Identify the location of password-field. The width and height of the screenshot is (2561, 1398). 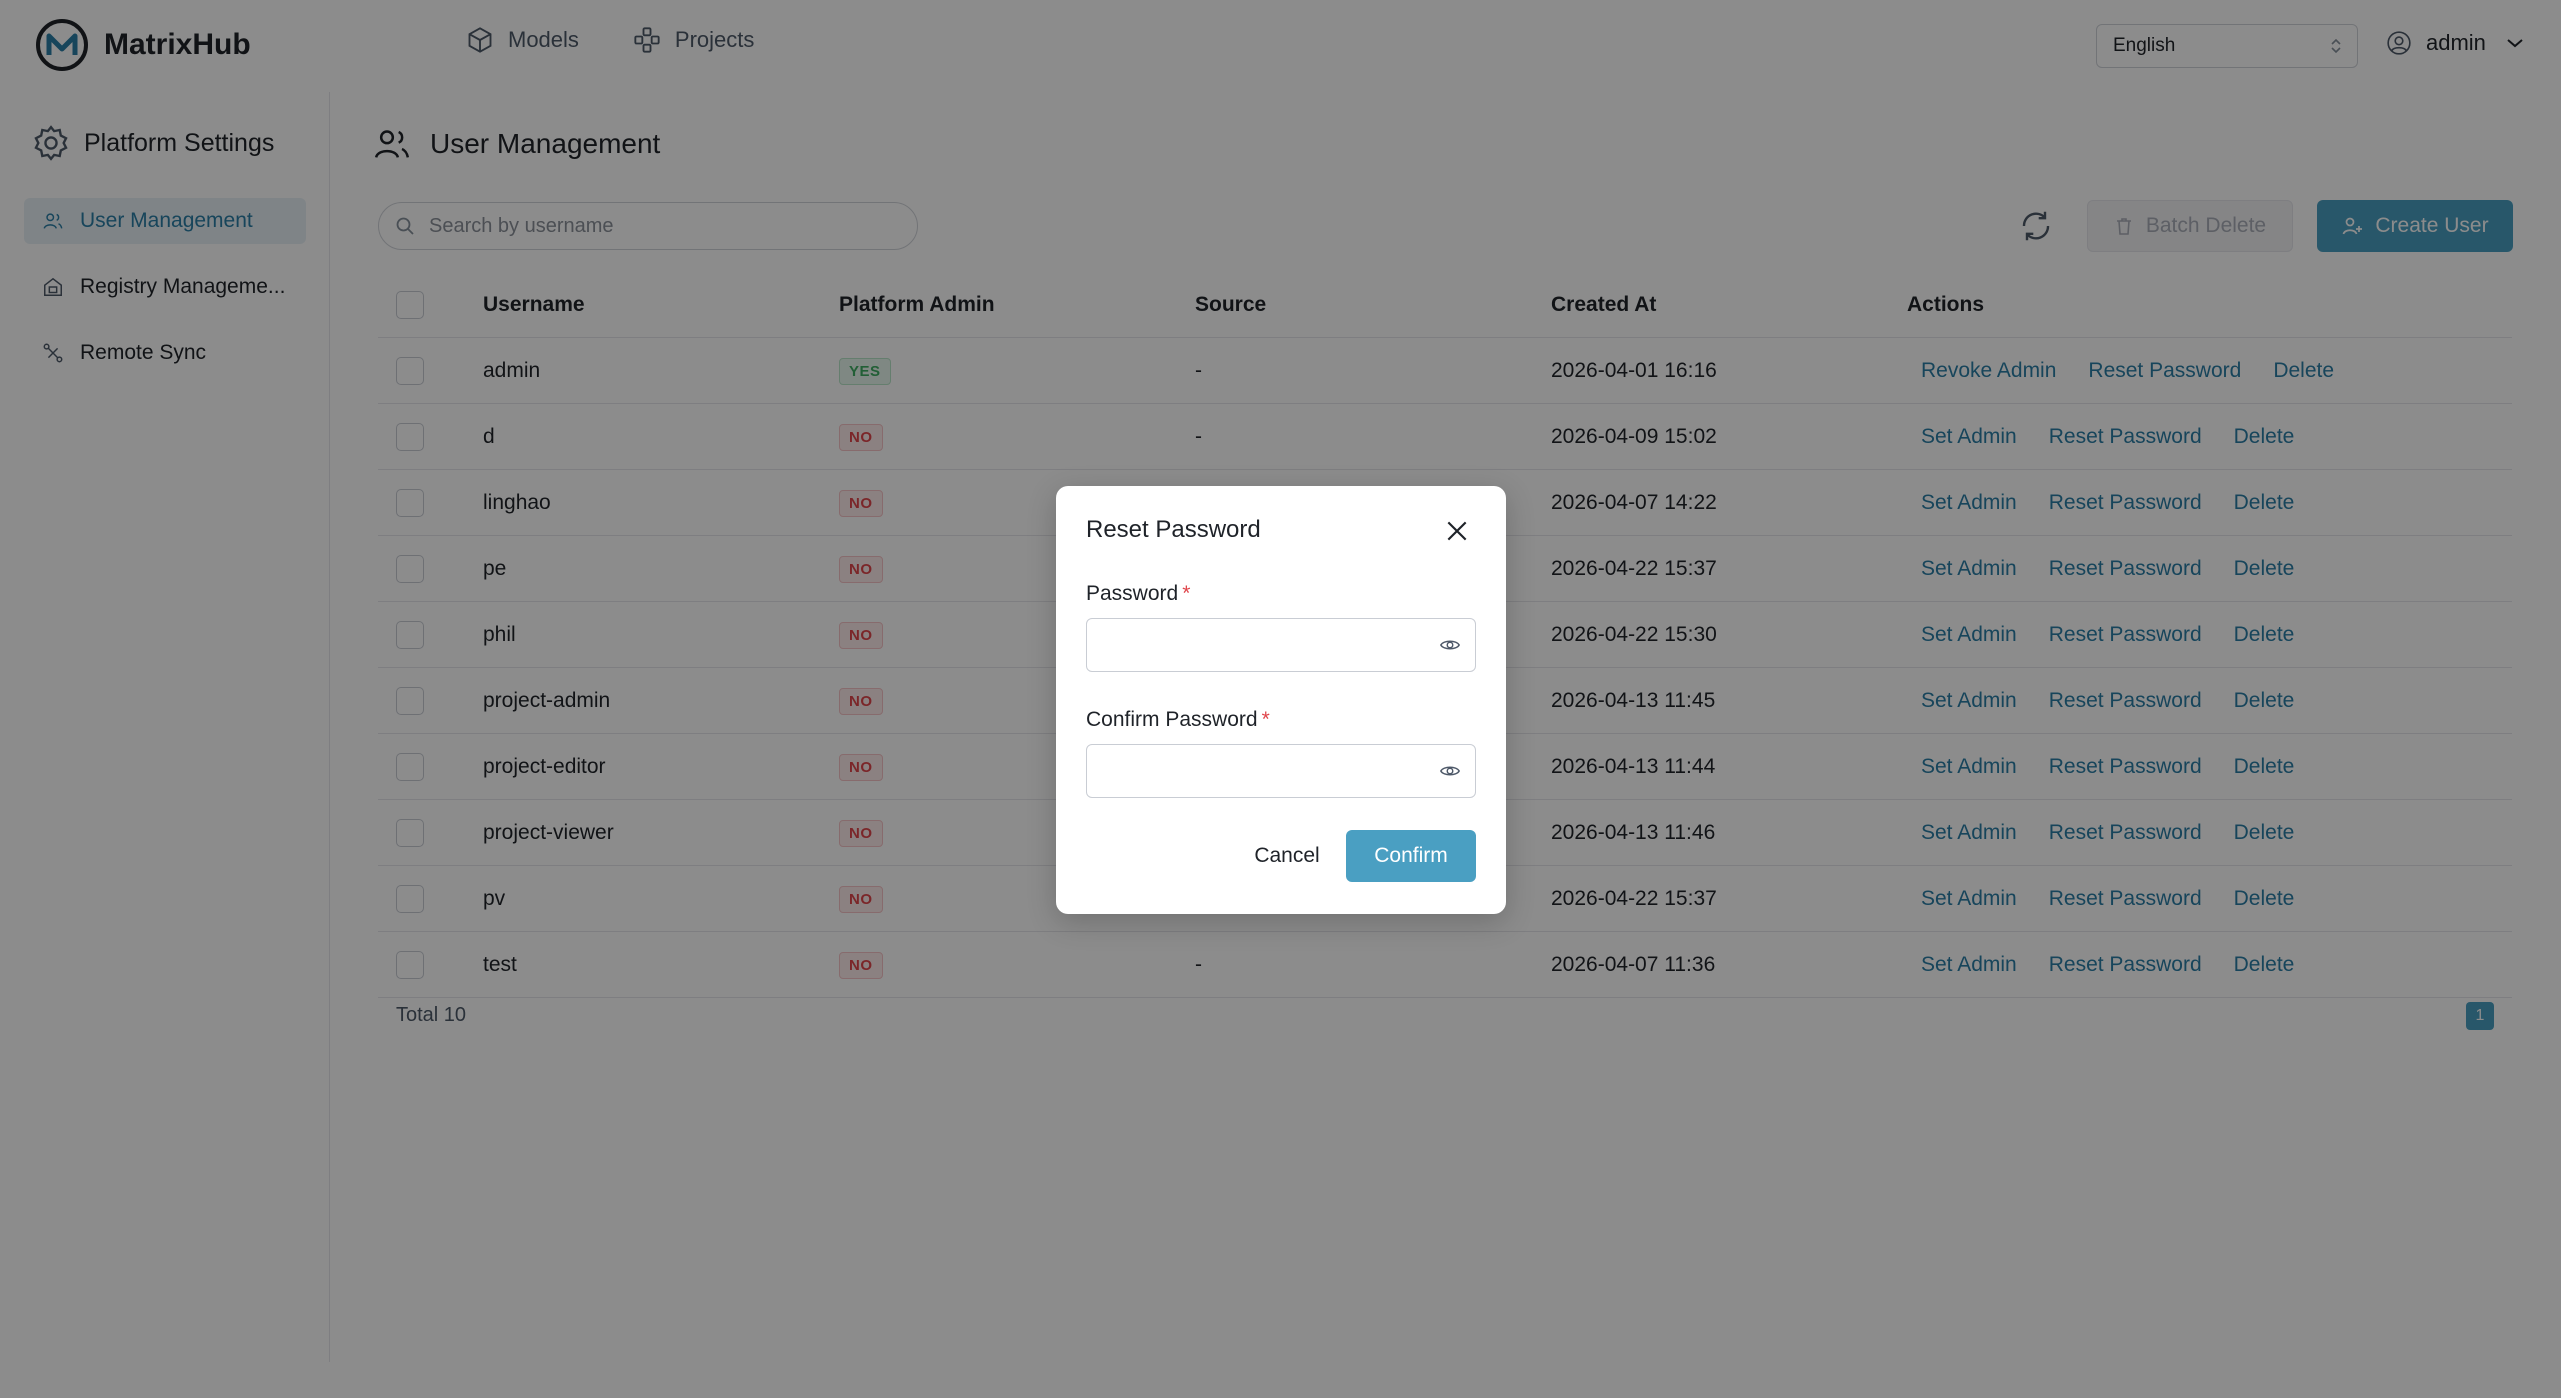
(1281, 645).